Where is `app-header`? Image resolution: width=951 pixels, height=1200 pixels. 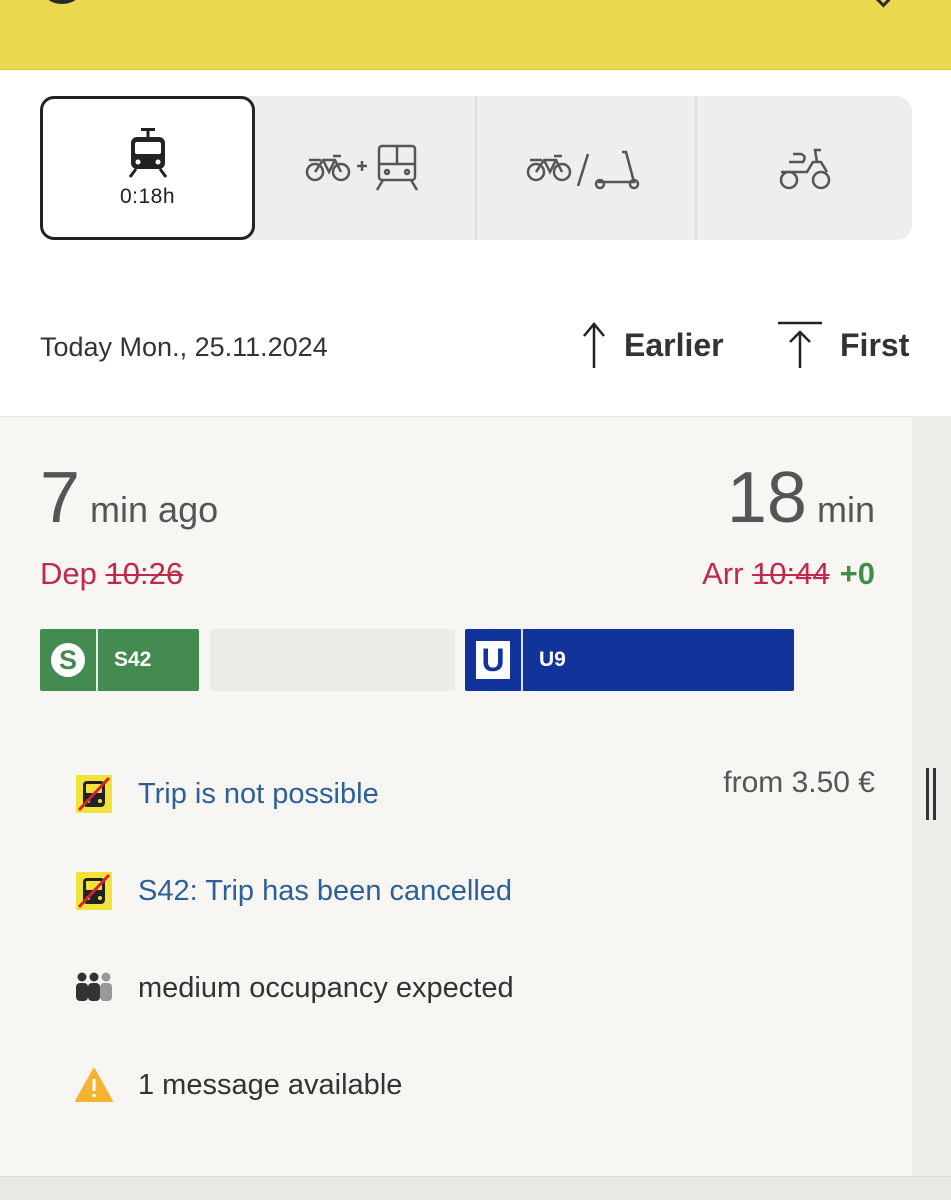 app-header is located at coordinates (475, 35).